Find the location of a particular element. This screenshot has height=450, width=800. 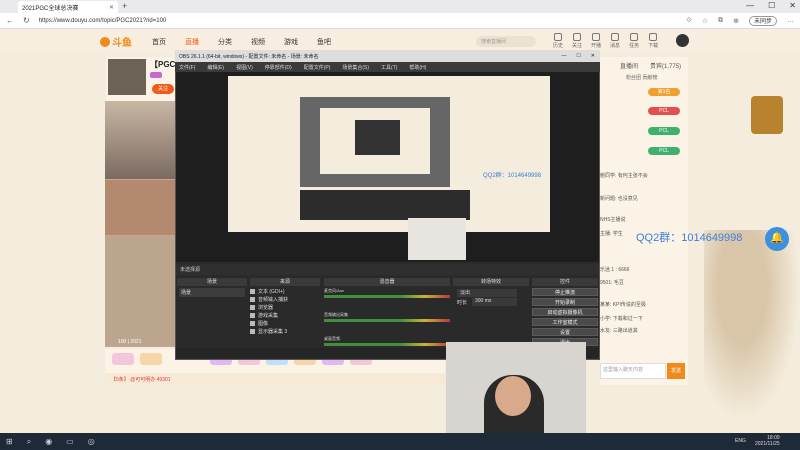

room-title: 【PGC is located at coordinates (163, 64).